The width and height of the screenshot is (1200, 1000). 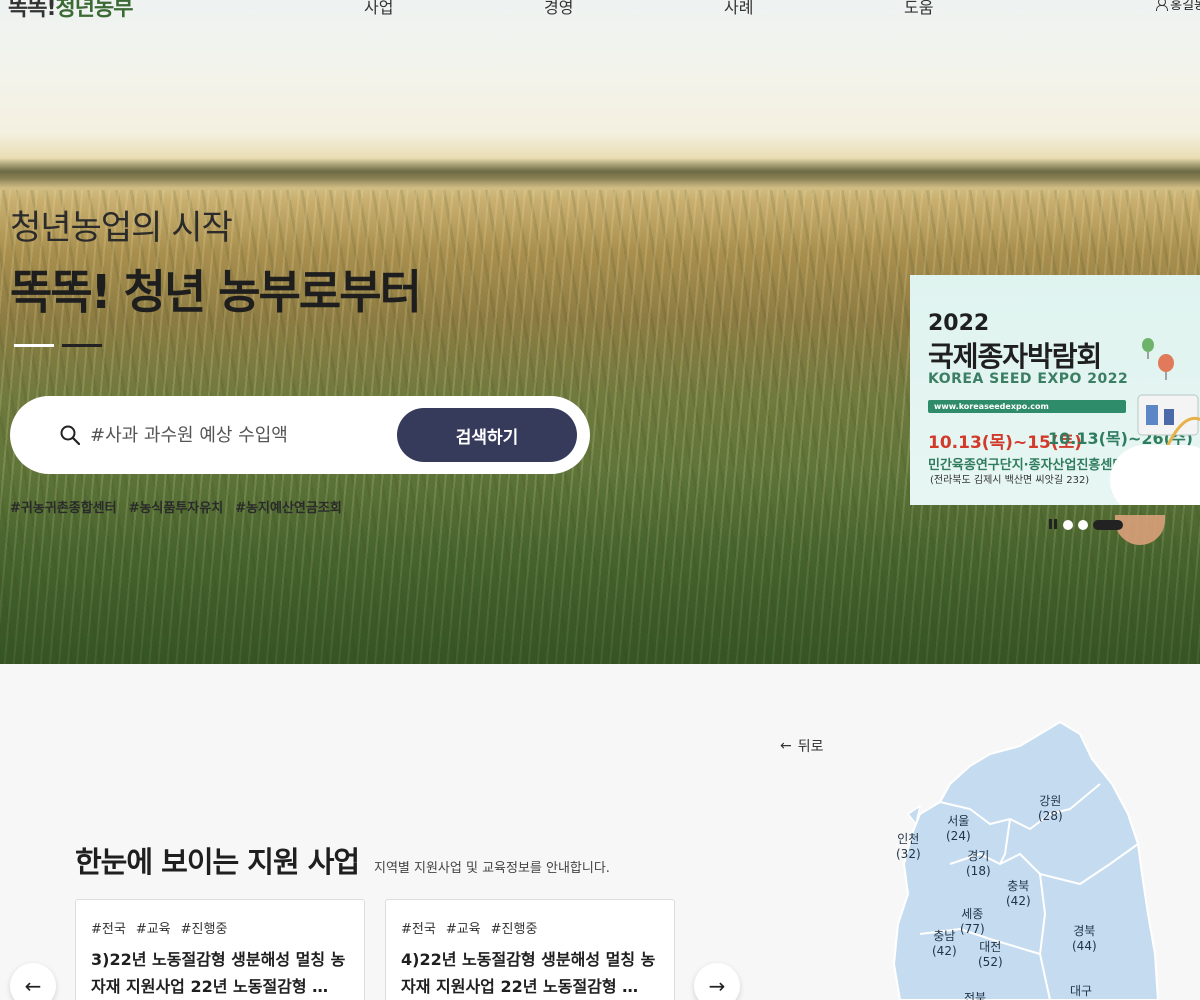 I want to click on region-daejeon: 대전 (52), so click(x=990, y=955).